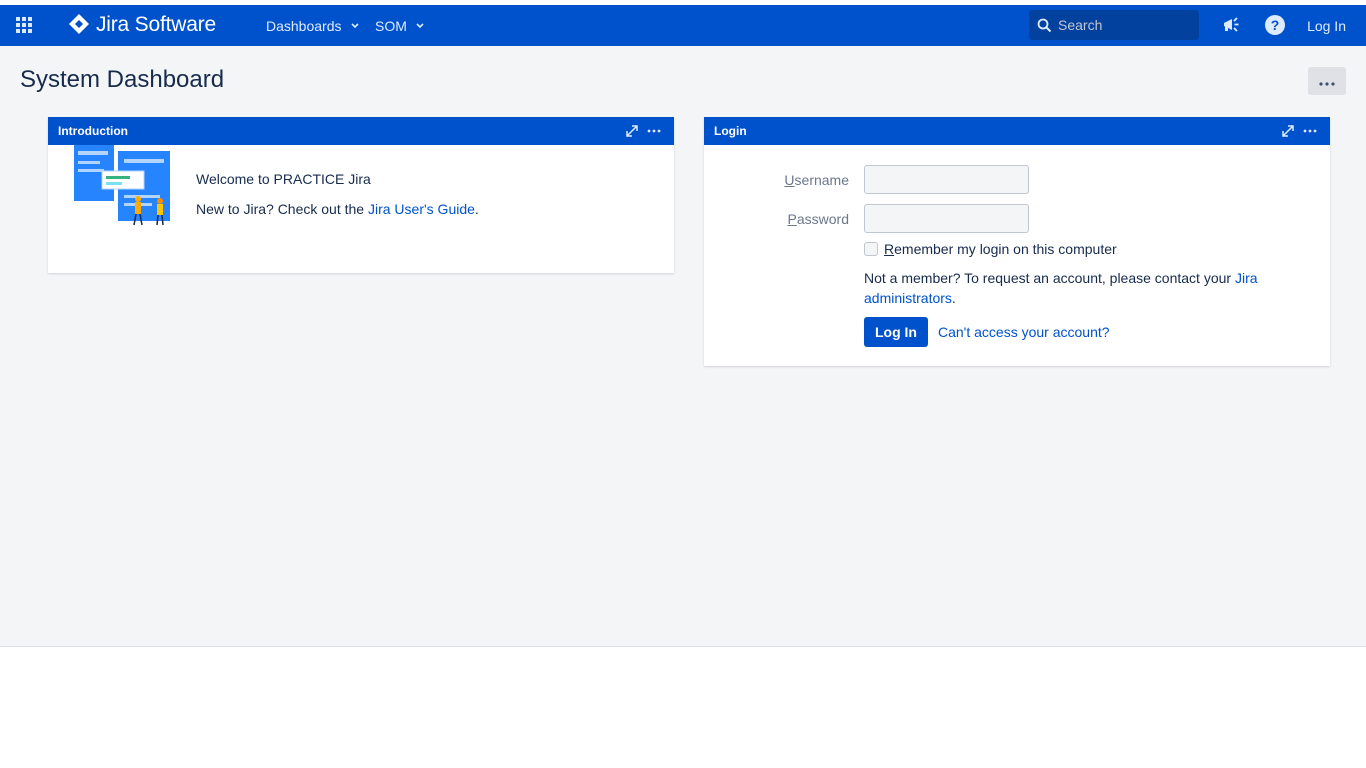 The width and height of the screenshot is (1366, 768). What do you see at coordinates (946, 179) in the screenshot?
I see `username-field` at bounding box center [946, 179].